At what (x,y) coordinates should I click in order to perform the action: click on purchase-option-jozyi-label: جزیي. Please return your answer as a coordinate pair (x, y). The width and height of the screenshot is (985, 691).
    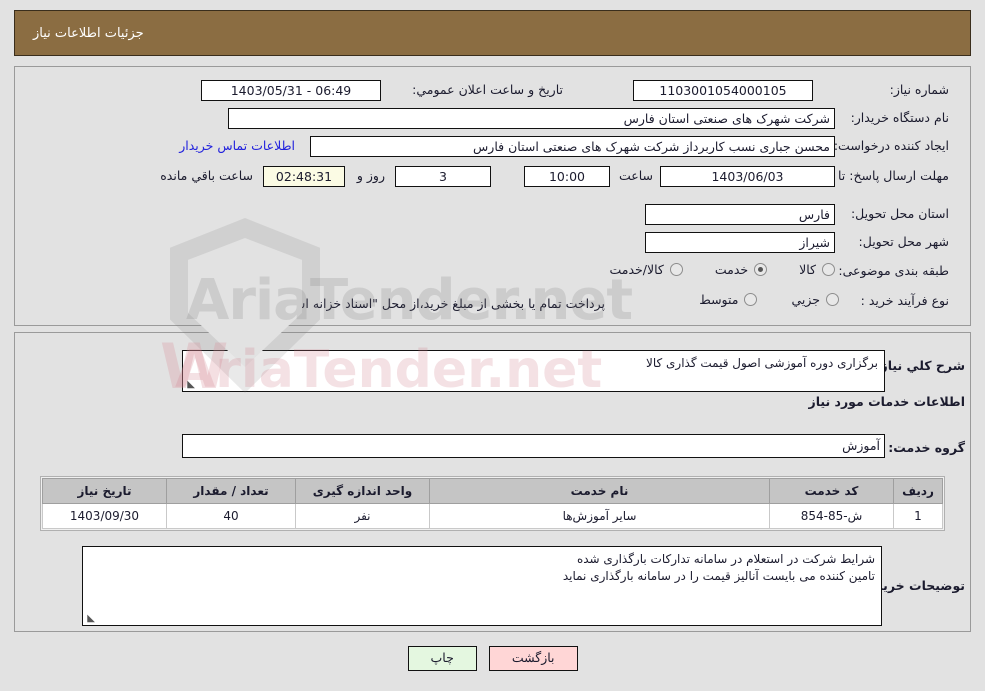
    Looking at the image, I should click on (805, 299).